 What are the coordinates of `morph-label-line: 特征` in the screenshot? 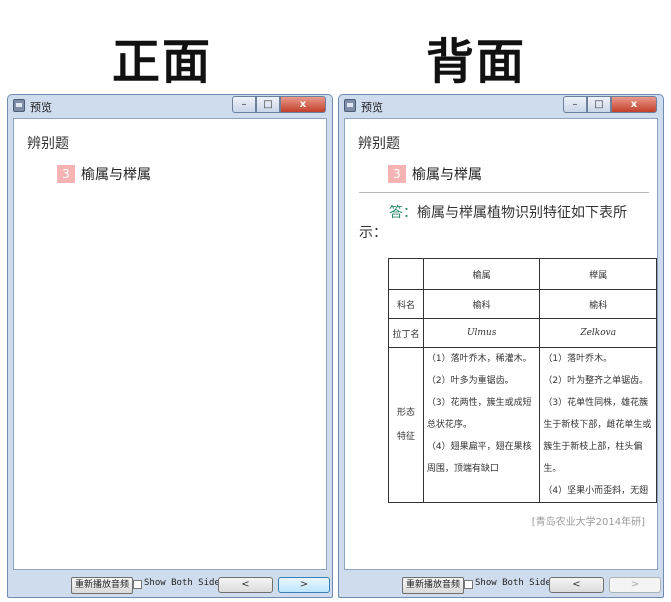 It's located at (405, 437).